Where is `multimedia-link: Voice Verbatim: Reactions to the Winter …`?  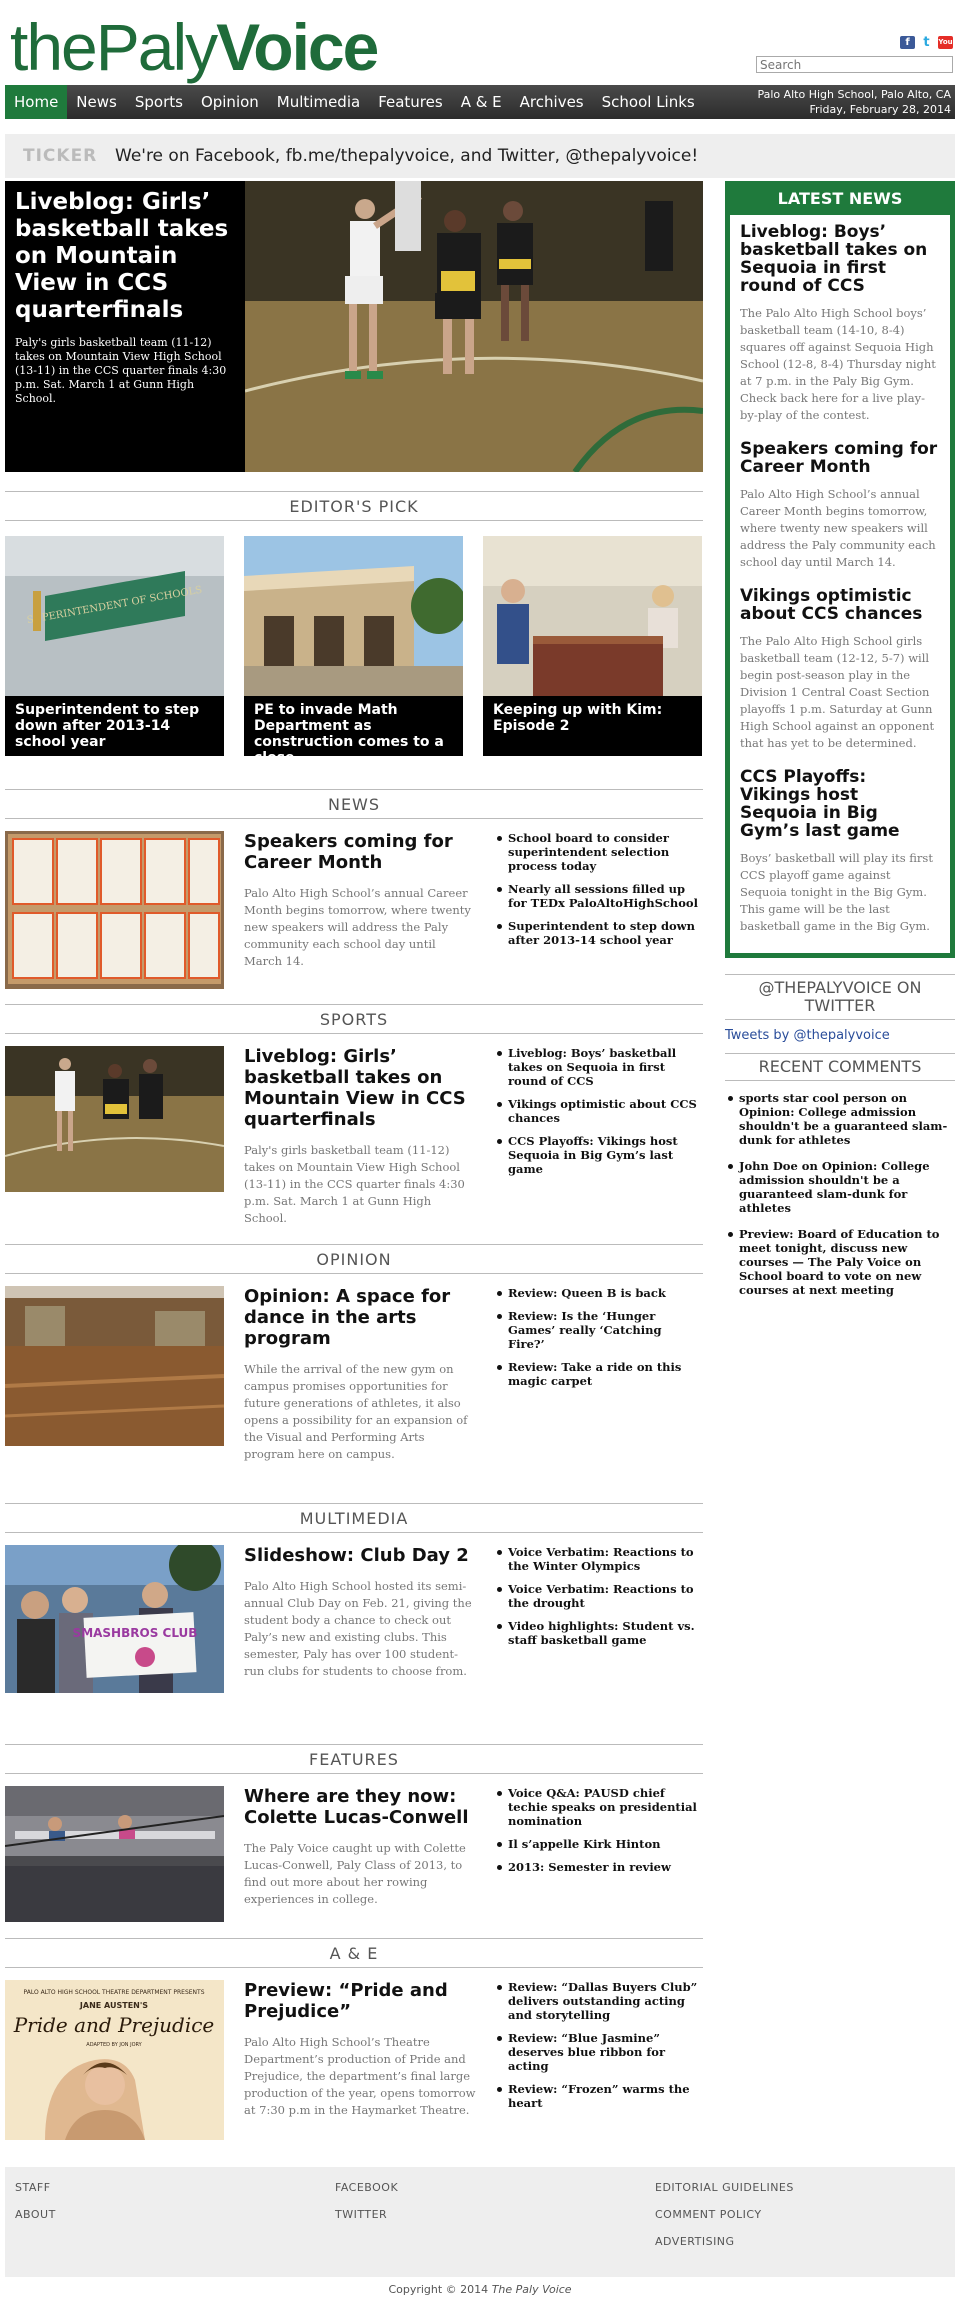 multimedia-link: Voice Verbatim: Reactions to the Winter … is located at coordinates (598, 1559).